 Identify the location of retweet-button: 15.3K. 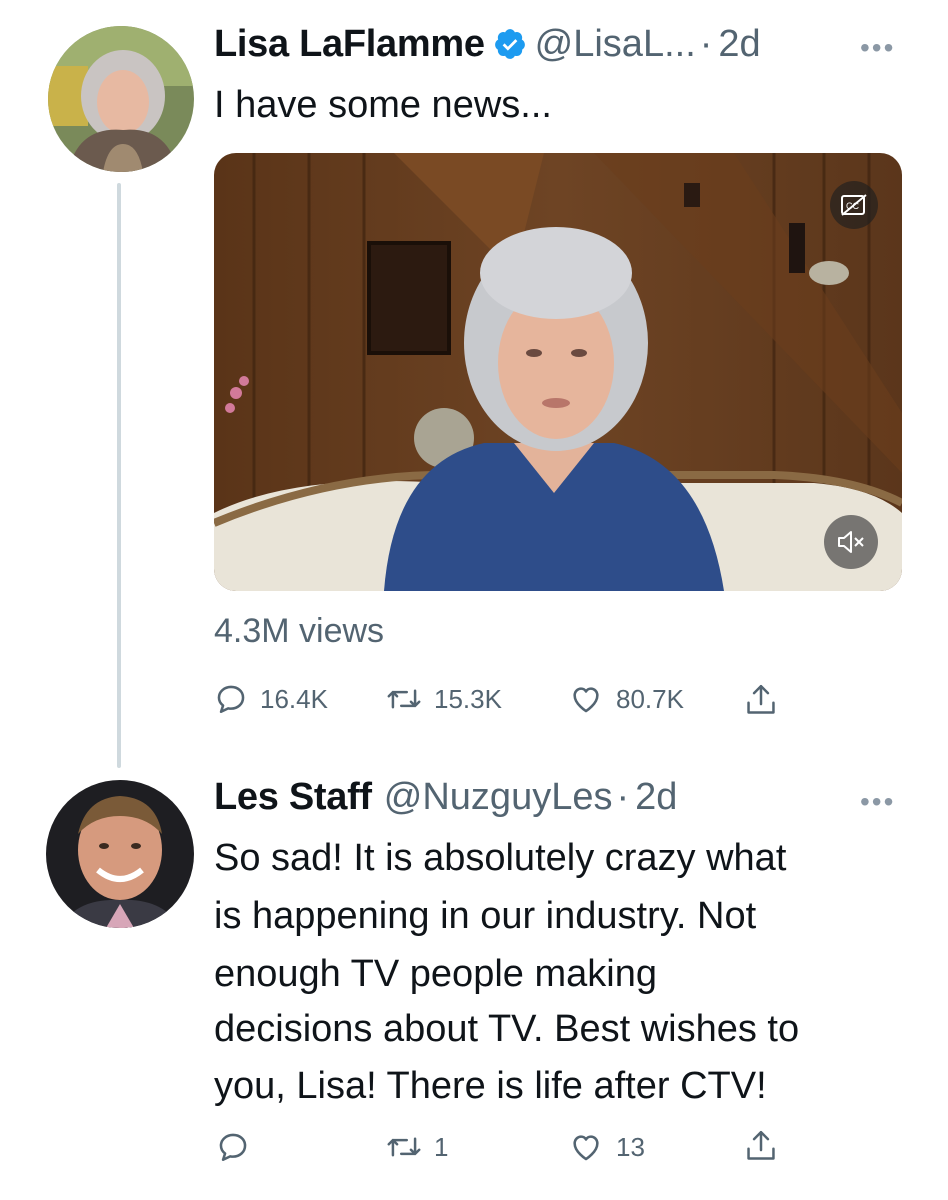
(444, 699).